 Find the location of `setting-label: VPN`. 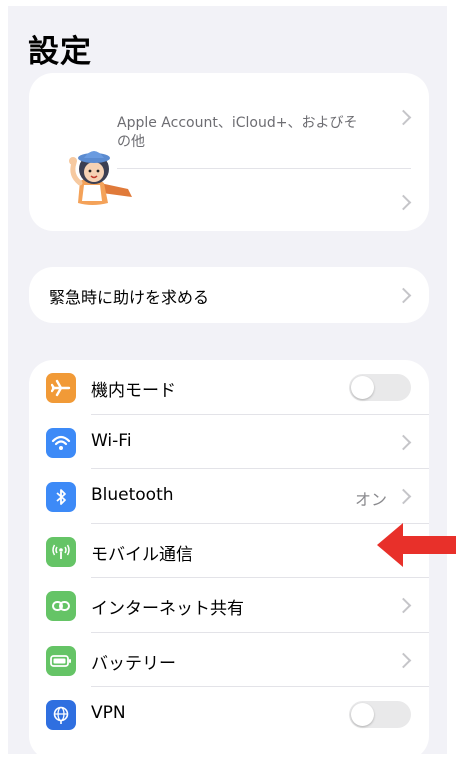

setting-label: VPN is located at coordinates (108, 713).